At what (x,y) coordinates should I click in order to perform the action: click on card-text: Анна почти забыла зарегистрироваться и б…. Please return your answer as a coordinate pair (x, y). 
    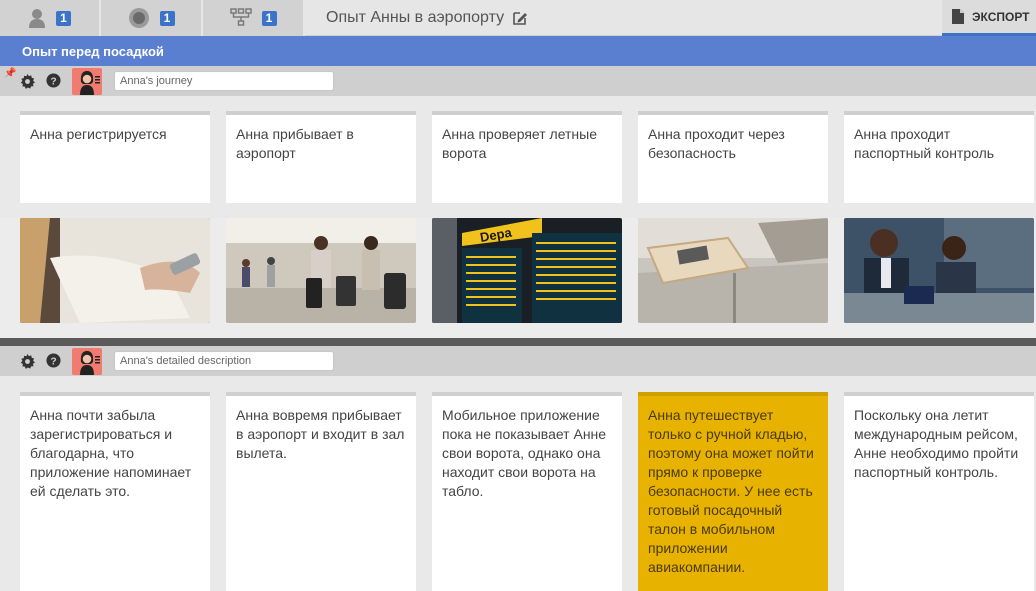
    Looking at the image, I should click on (111, 453).